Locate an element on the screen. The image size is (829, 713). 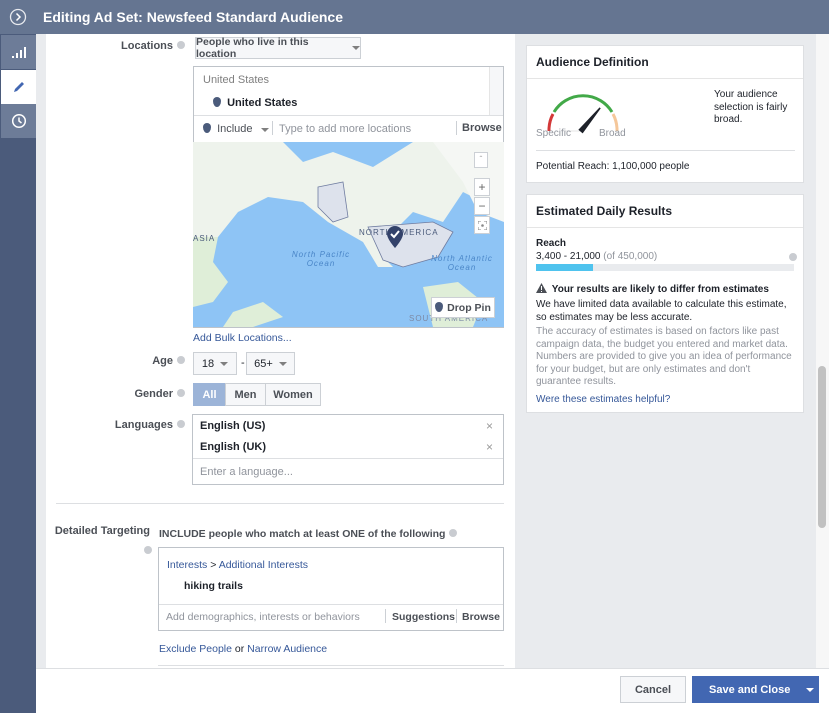
gender-men-button: Men is located at coordinates (245, 394).